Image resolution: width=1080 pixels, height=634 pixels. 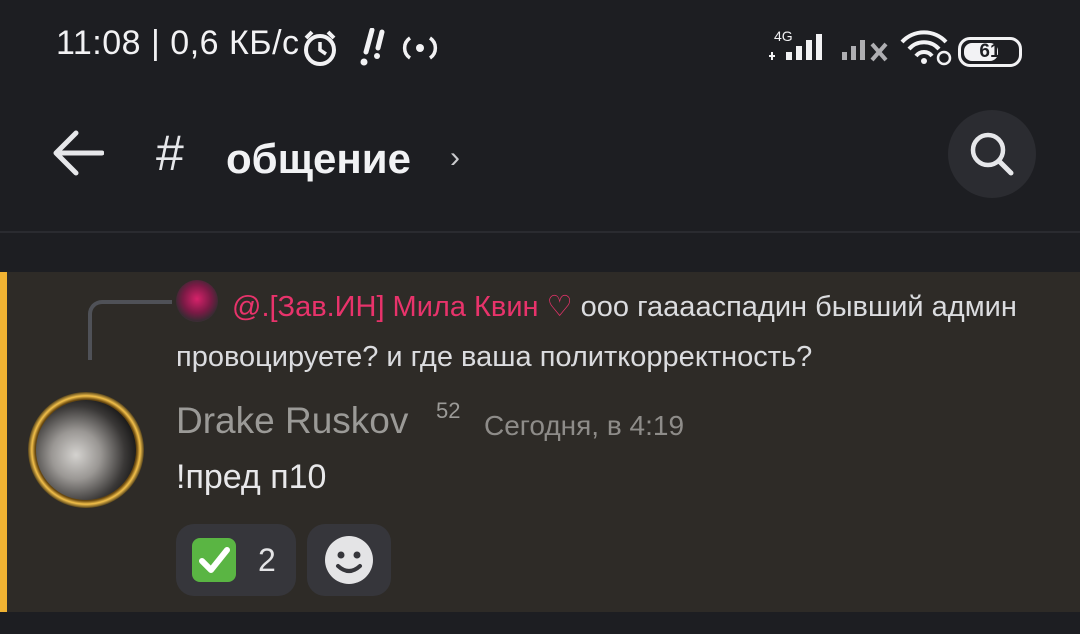 I want to click on header-divider, so click(x=540, y=232).